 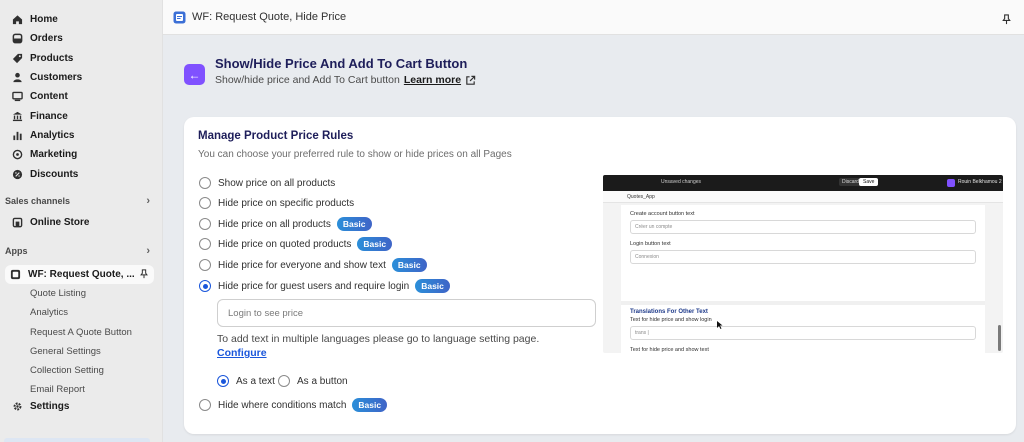 What do you see at coordinates (296, 244) in the screenshot?
I see `option-hide-quoted: Hide price on quoted products Basic` at bounding box center [296, 244].